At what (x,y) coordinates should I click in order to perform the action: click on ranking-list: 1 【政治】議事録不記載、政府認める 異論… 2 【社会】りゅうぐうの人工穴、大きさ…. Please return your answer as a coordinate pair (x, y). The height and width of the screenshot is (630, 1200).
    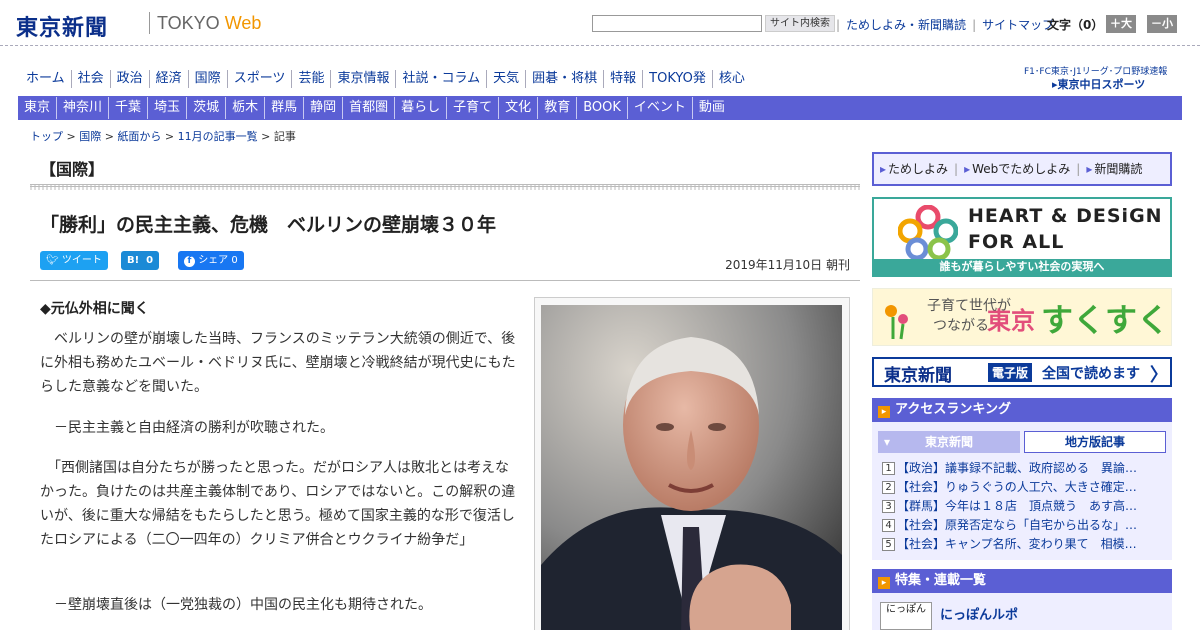
    Looking at the image, I should click on (1022, 506).